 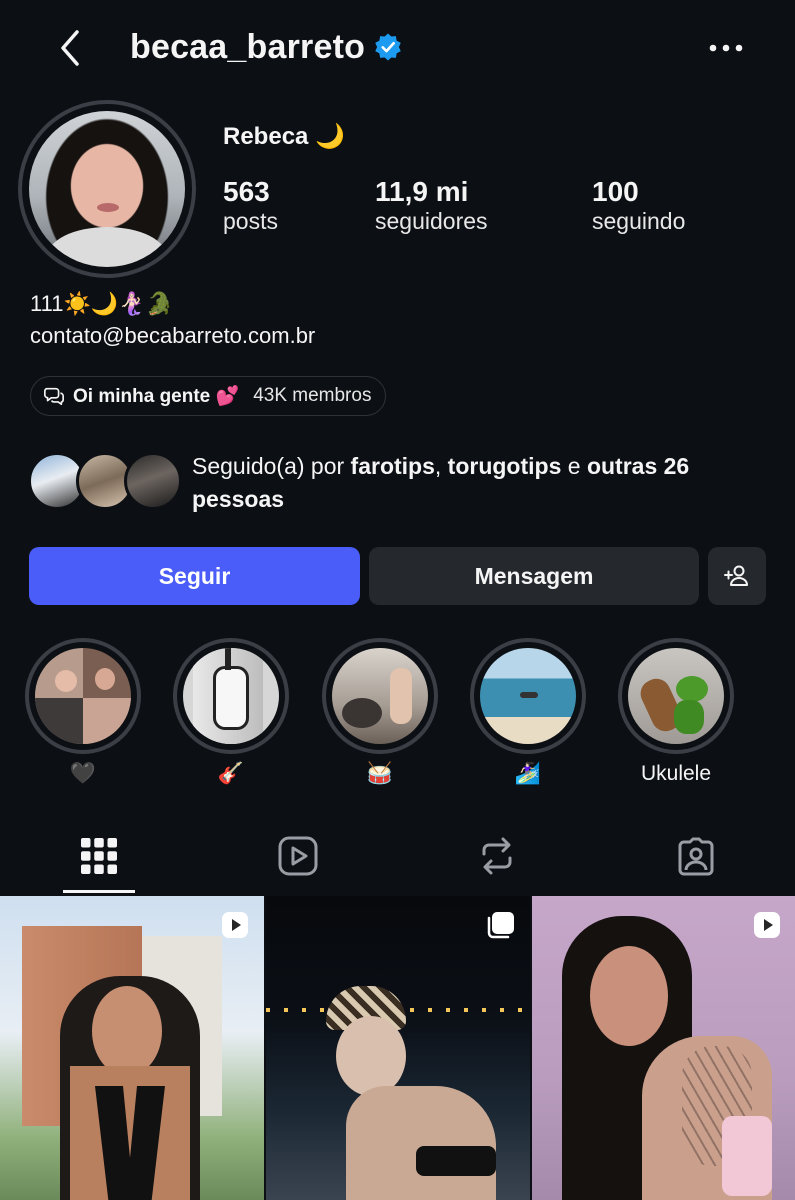 What do you see at coordinates (312, 395) in the screenshot?
I see `community-members: 43K membros` at bounding box center [312, 395].